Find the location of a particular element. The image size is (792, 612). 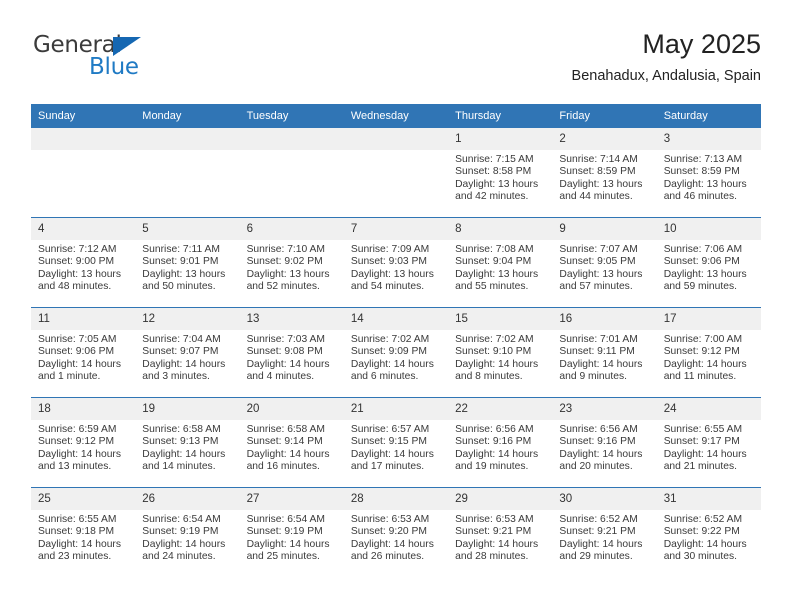

sunrise-time: Sunrise: 7:10 AM is located at coordinates (285, 249).